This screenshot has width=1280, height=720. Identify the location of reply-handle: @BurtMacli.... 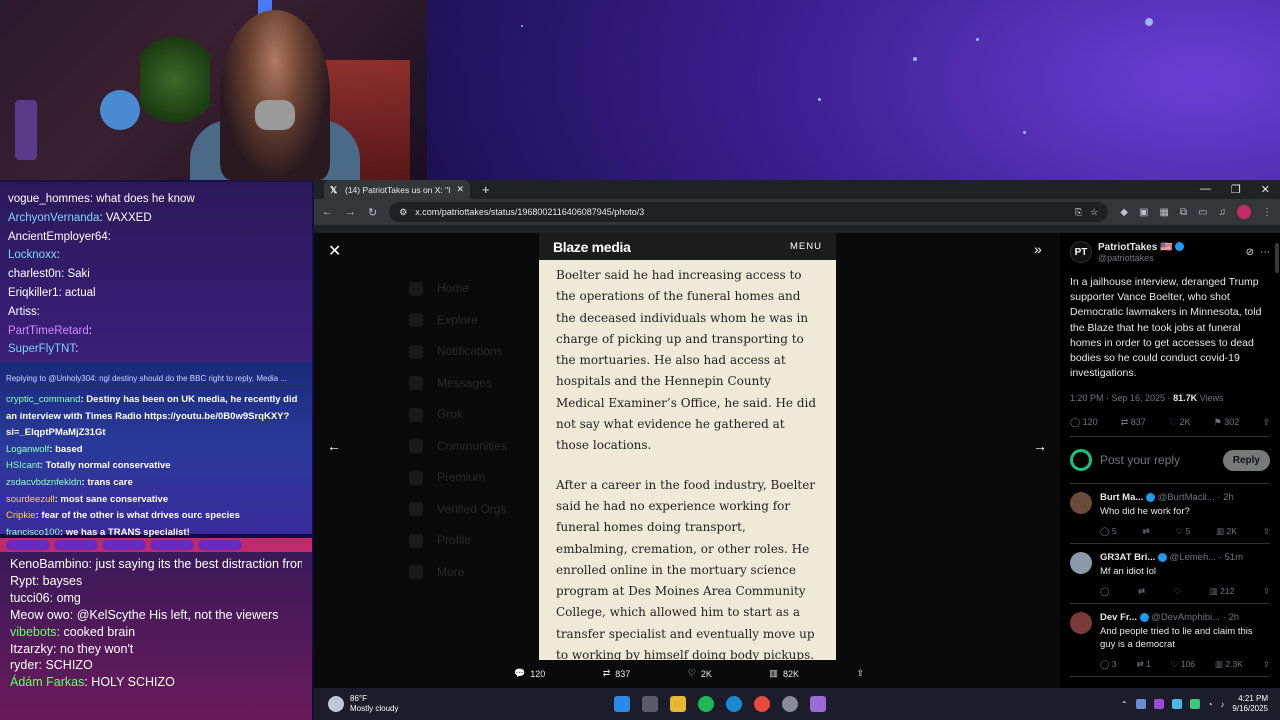
(1186, 497).